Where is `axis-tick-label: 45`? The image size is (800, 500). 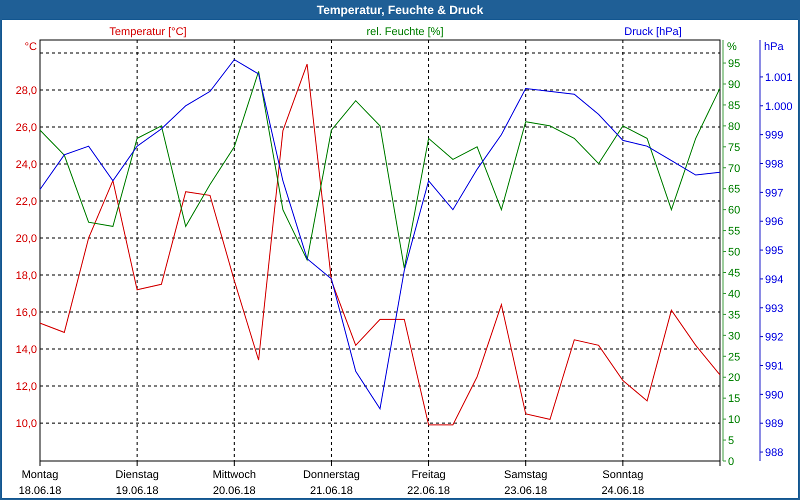 axis-tick-label: 45 is located at coordinates (734, 274).